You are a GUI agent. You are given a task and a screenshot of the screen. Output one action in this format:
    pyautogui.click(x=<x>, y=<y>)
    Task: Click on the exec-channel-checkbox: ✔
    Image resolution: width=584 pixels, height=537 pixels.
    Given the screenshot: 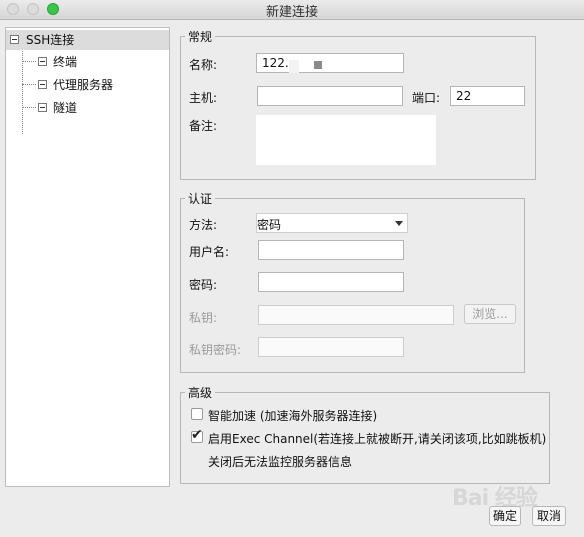 What is the action you would take?
    pyautogui.click(x=197, y=435)
    